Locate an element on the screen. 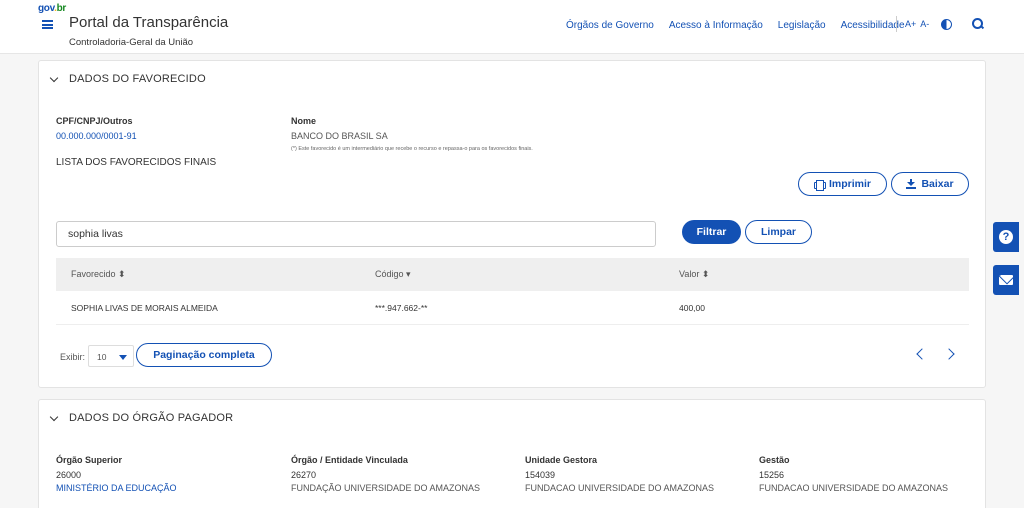 The height and width of the screenshot is (508, 1024). full-pagination-button: Paginação completa is located at coordinates (204, 355).